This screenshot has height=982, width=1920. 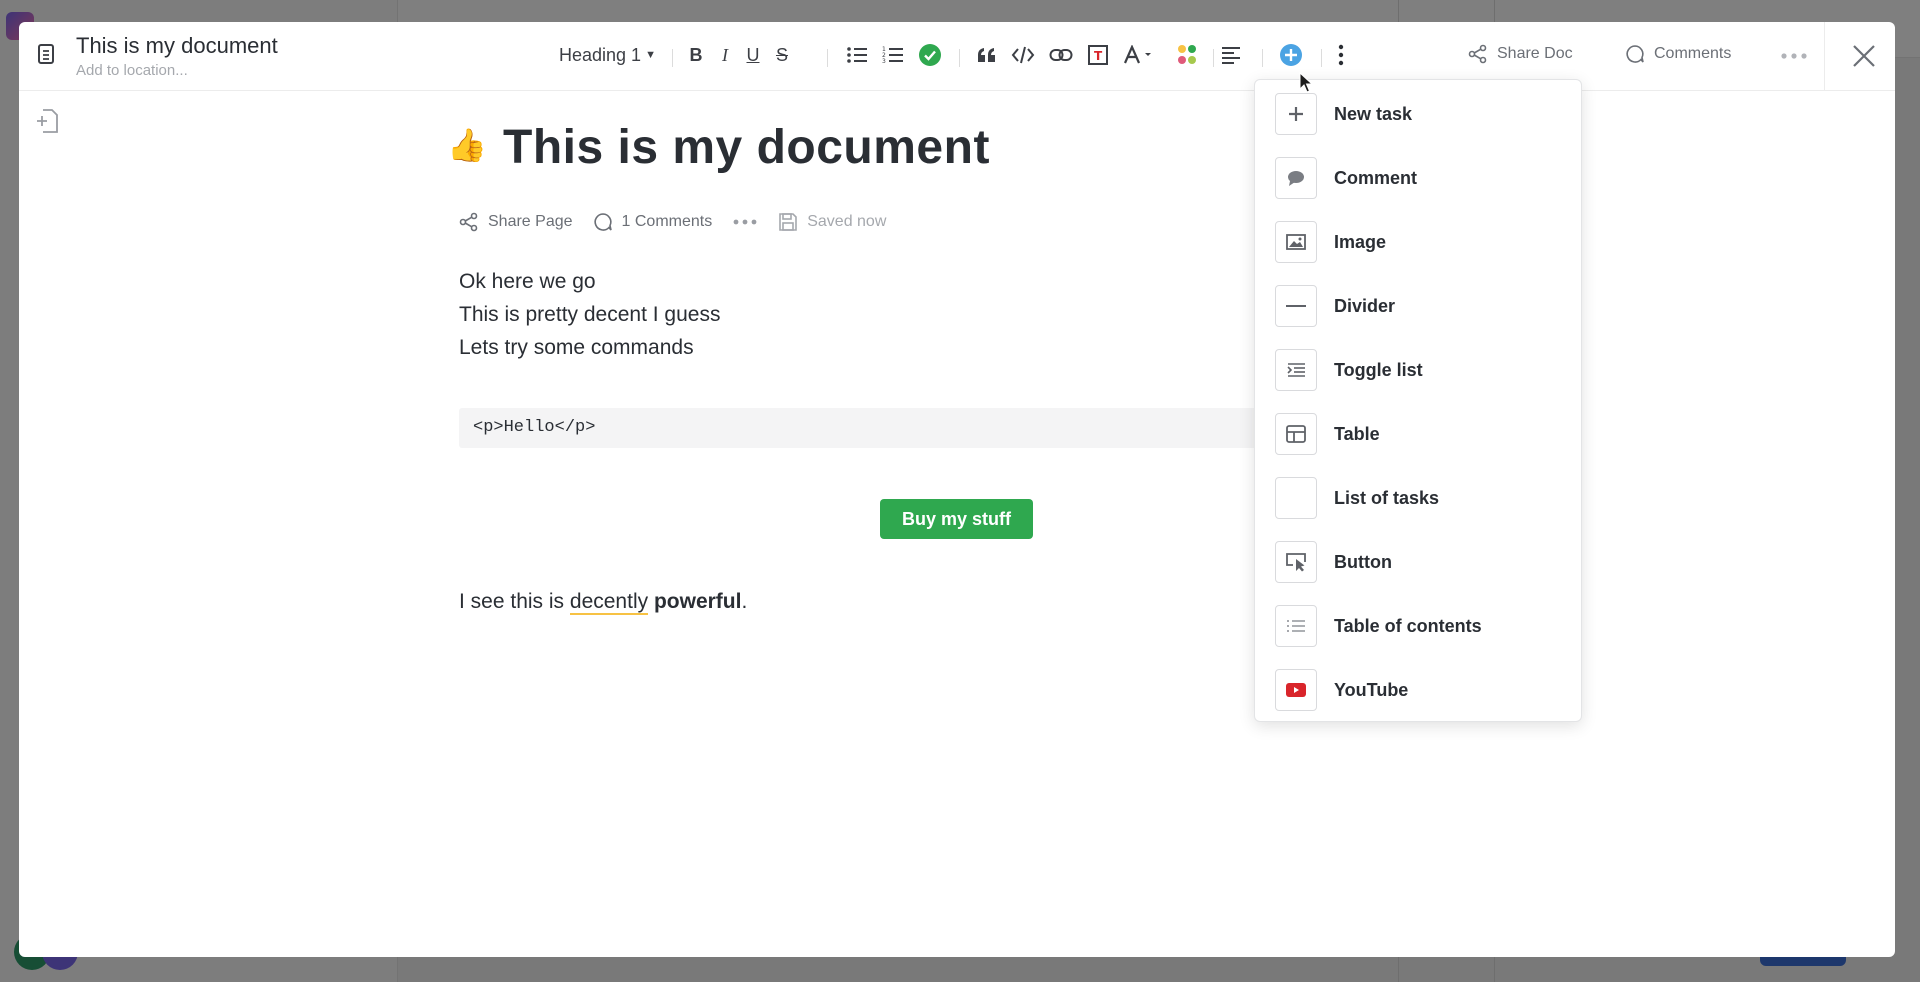 What do you see at coordinates (609, 602) in the screenshot?
I see `highlighted-text: decently` at bounding box center [609, 602].